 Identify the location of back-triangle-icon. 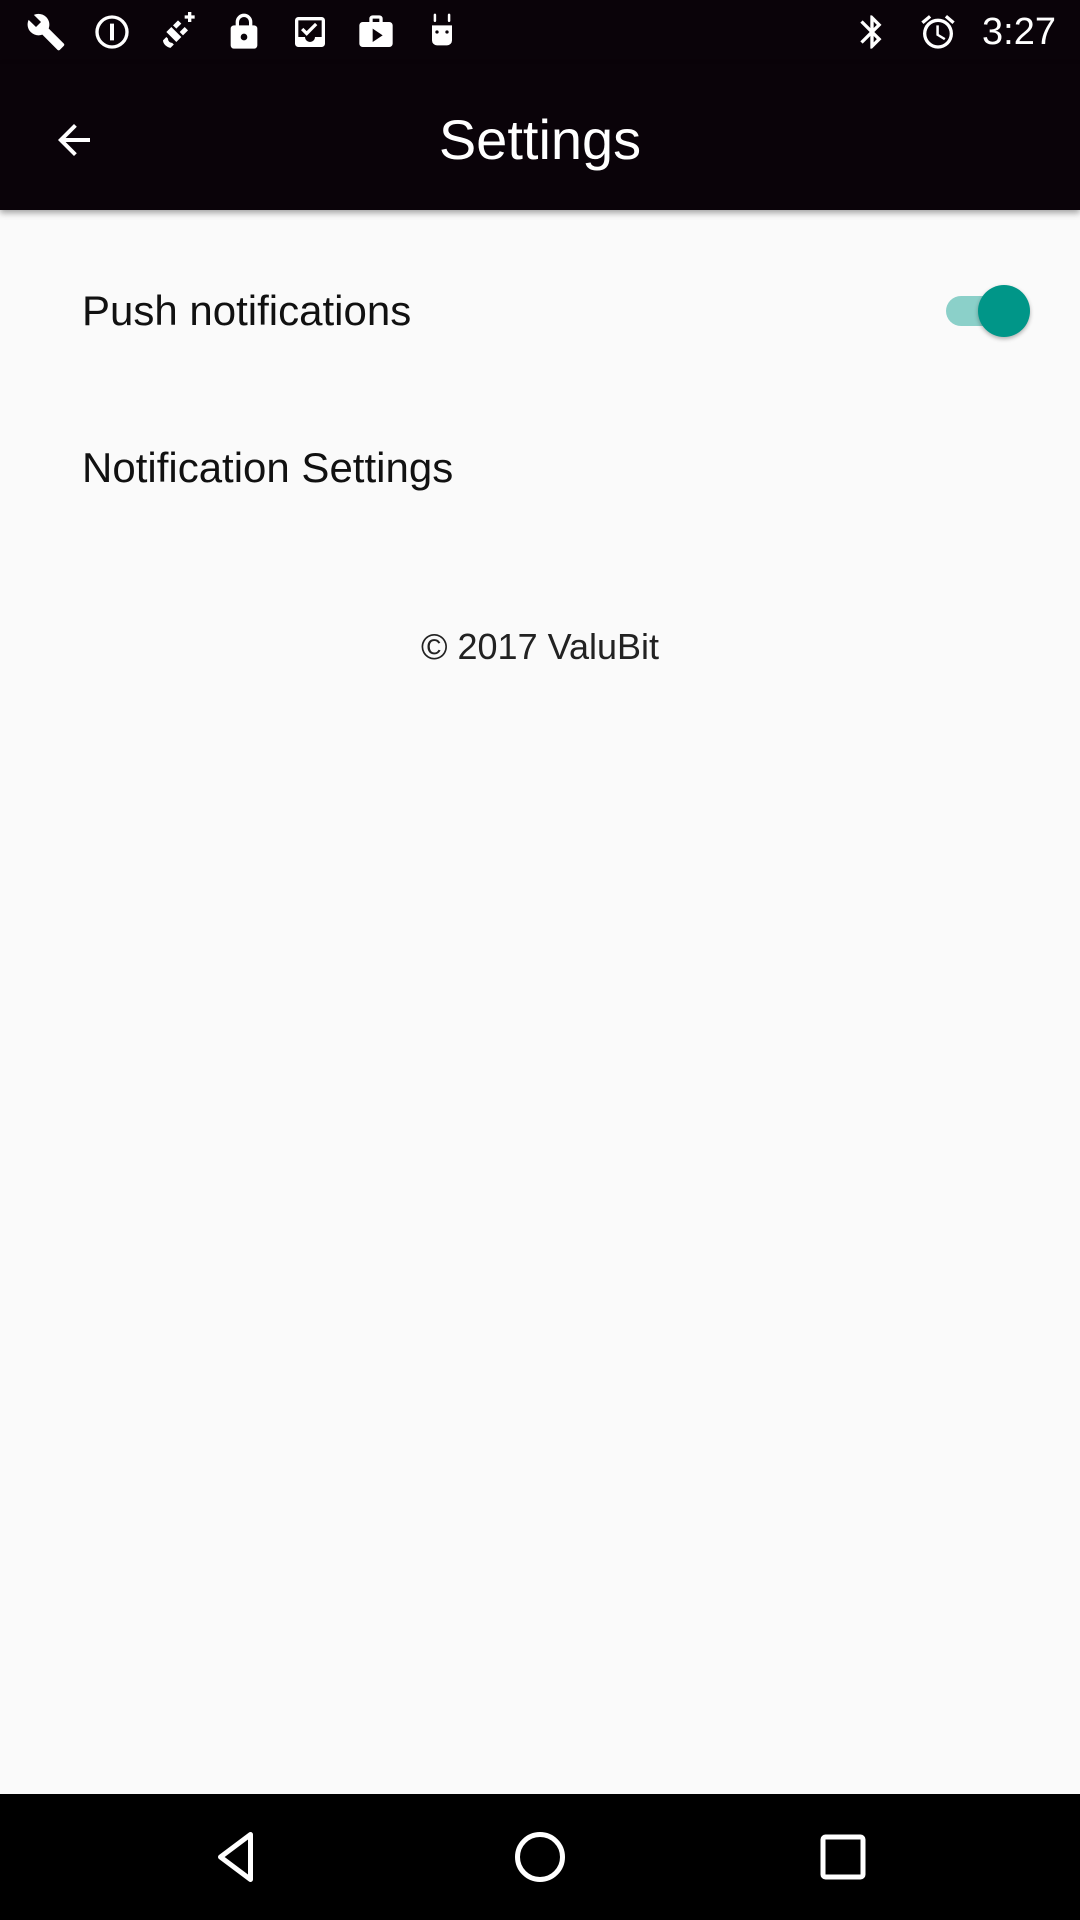
(235, 1857).